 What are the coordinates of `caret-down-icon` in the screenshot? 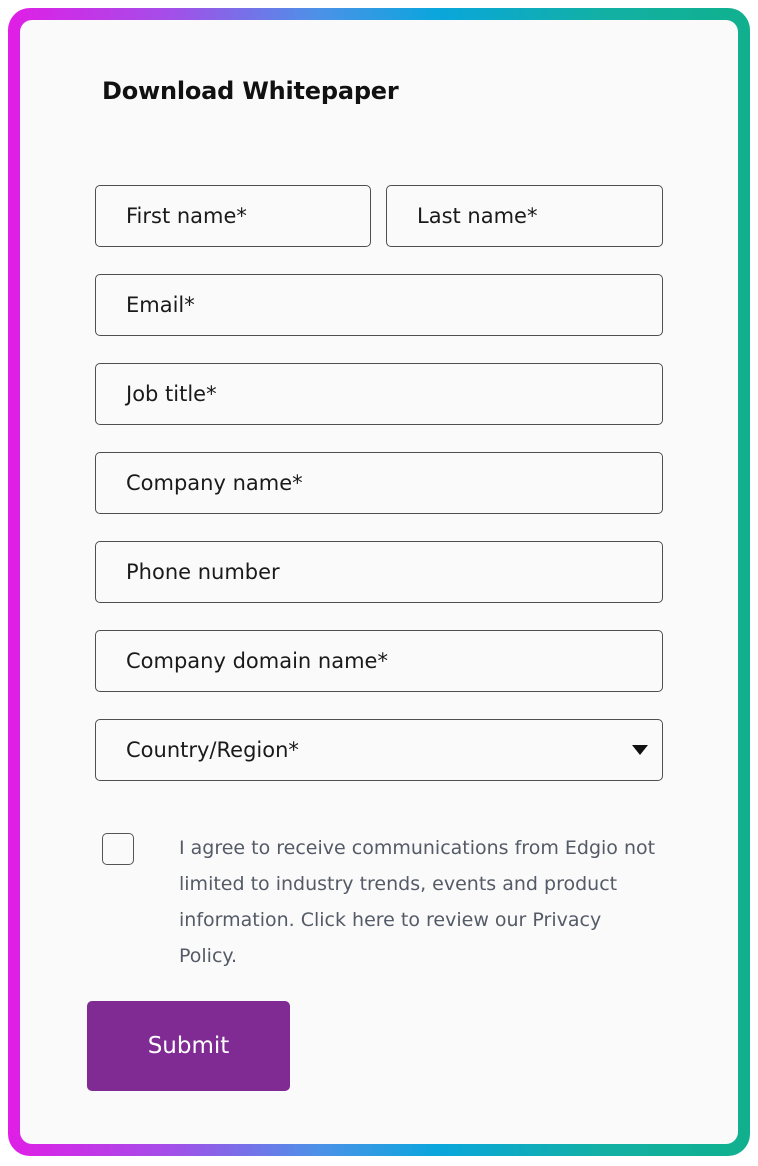 It's located at (640, 750).